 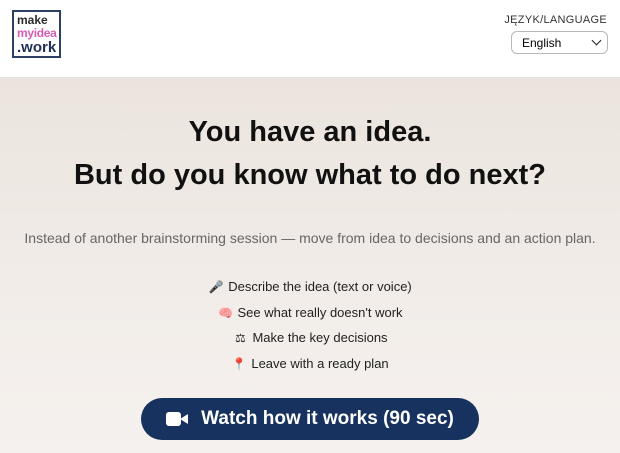 What do you see at coordinates (320, 363) in the screenshot?
I see `feature-text: Leave with a ready plan` at bounding box center [320, 363].